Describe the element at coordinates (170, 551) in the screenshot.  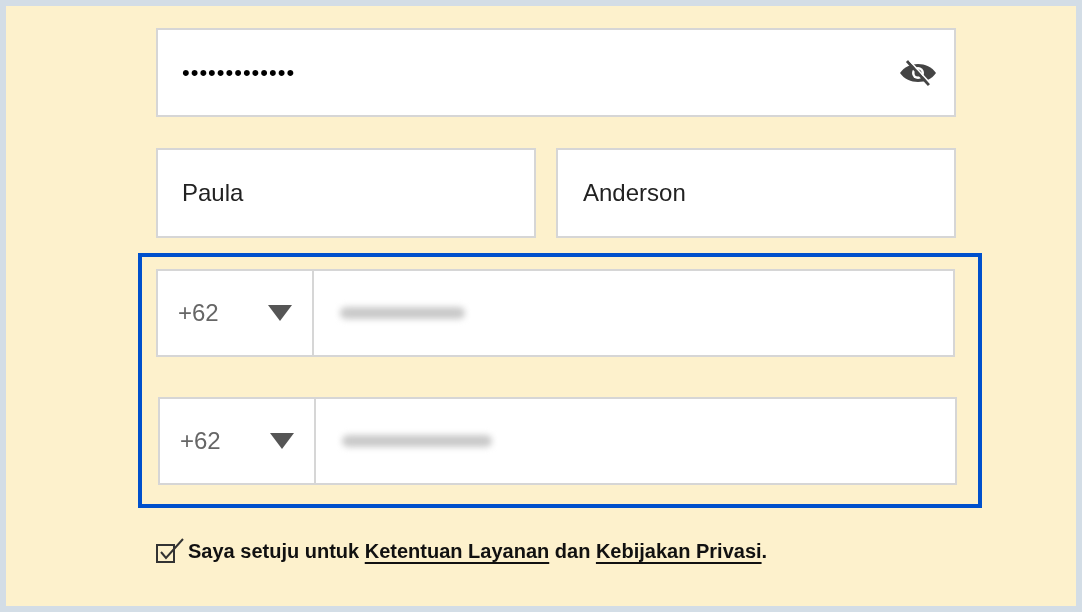
I see `checkbox` at that location.